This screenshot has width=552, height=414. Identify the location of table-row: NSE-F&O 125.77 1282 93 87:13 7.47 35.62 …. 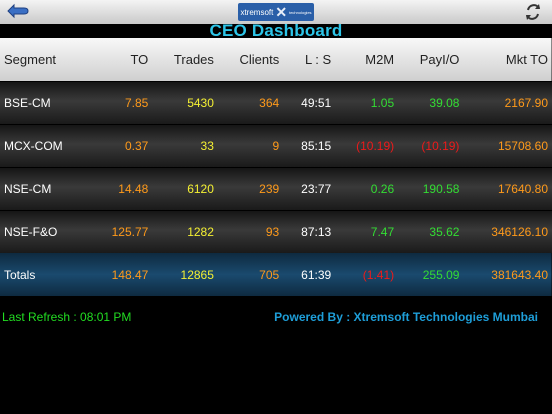
(276, 231).